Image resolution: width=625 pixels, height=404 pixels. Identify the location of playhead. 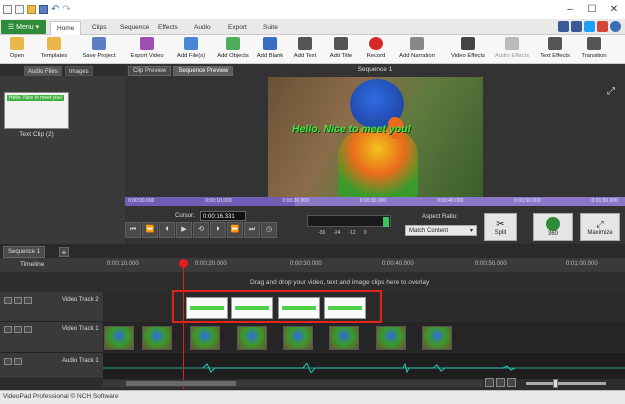
(183, 324).